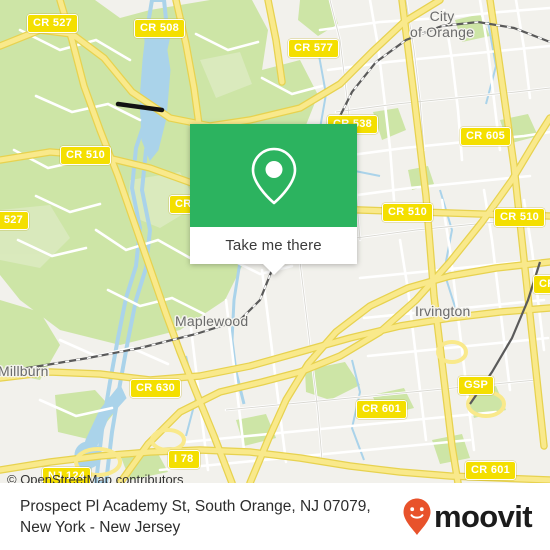 This screenshot has height=550, width=550. Describe the element at coordinates (273, 245) in the screenshot. I see `take-me-there-label: Take me there` at that location.